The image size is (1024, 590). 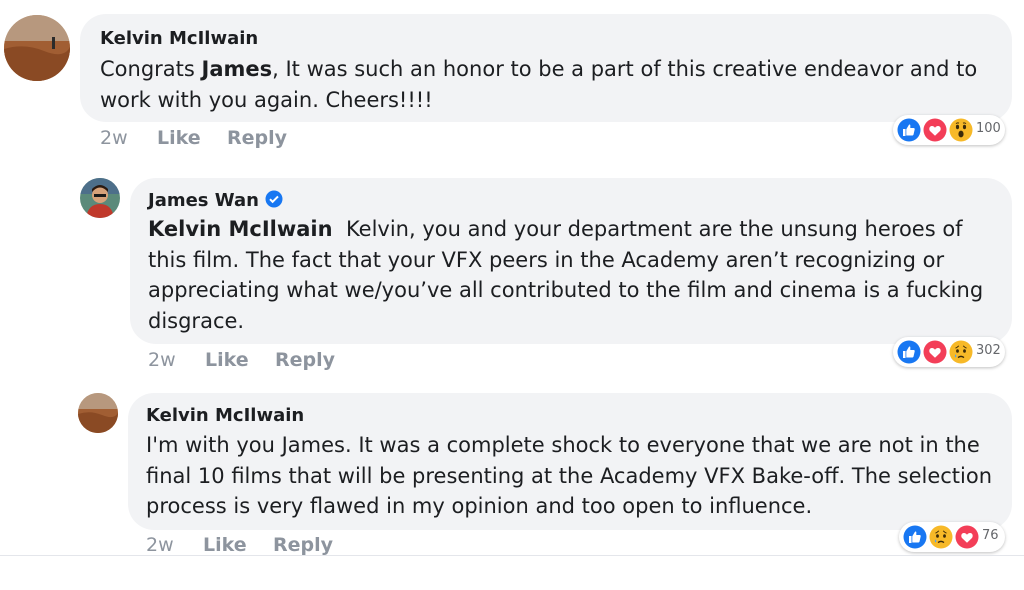 What do you see at coordinates (988, 350) in the screenshot?
I see `reaction-count: 302` at bounding box center [988, 350].